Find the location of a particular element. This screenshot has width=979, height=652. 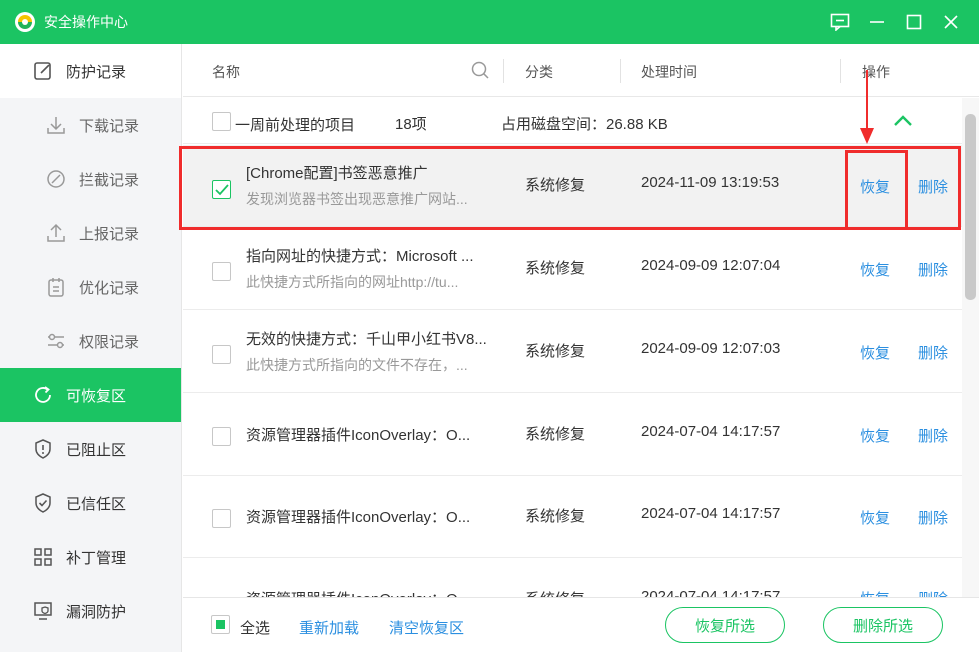

refresh-icon is located at coordinates (43, 394).